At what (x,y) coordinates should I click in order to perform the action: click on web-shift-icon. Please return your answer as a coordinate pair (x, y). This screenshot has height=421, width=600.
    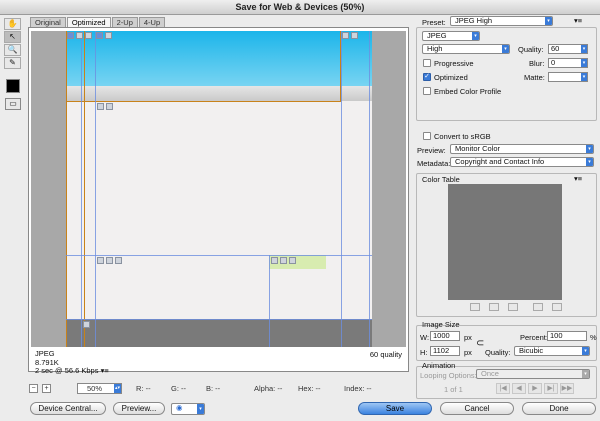
    Looking at the image, I should click on (494, 307).